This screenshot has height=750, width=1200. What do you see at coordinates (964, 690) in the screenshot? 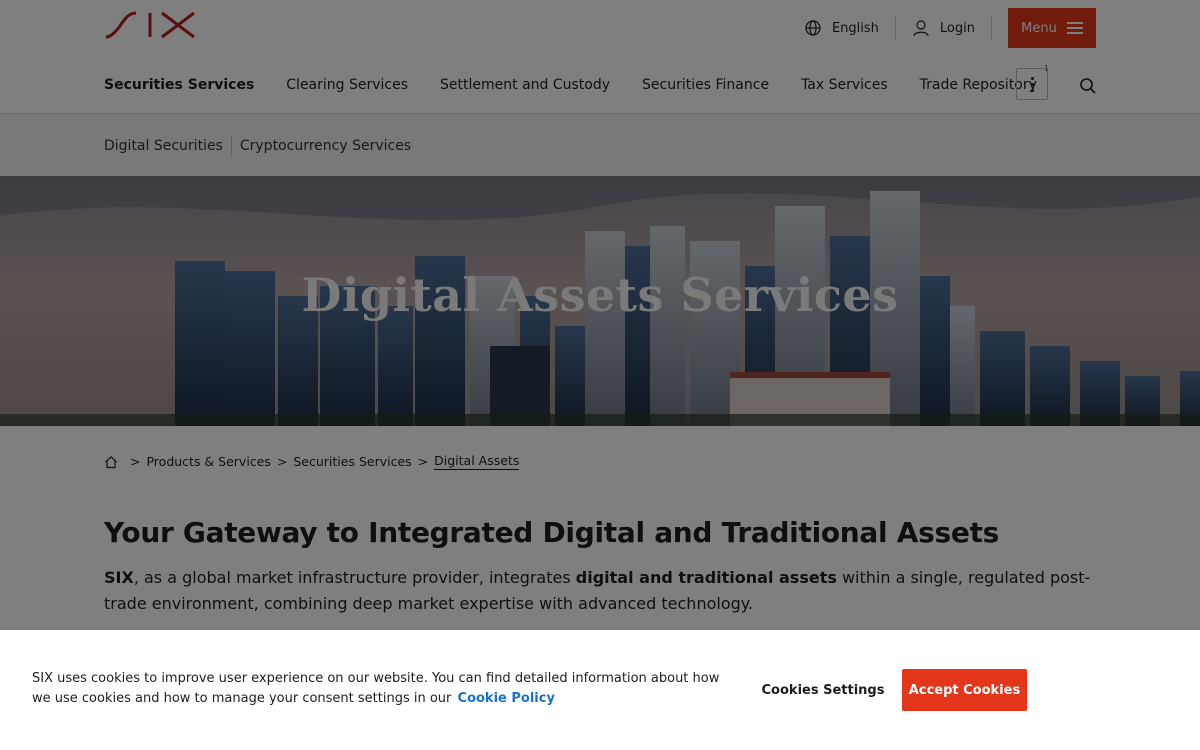
I see `accept-cookies-button: Accept Cookies` at bounding box center [964, 690].